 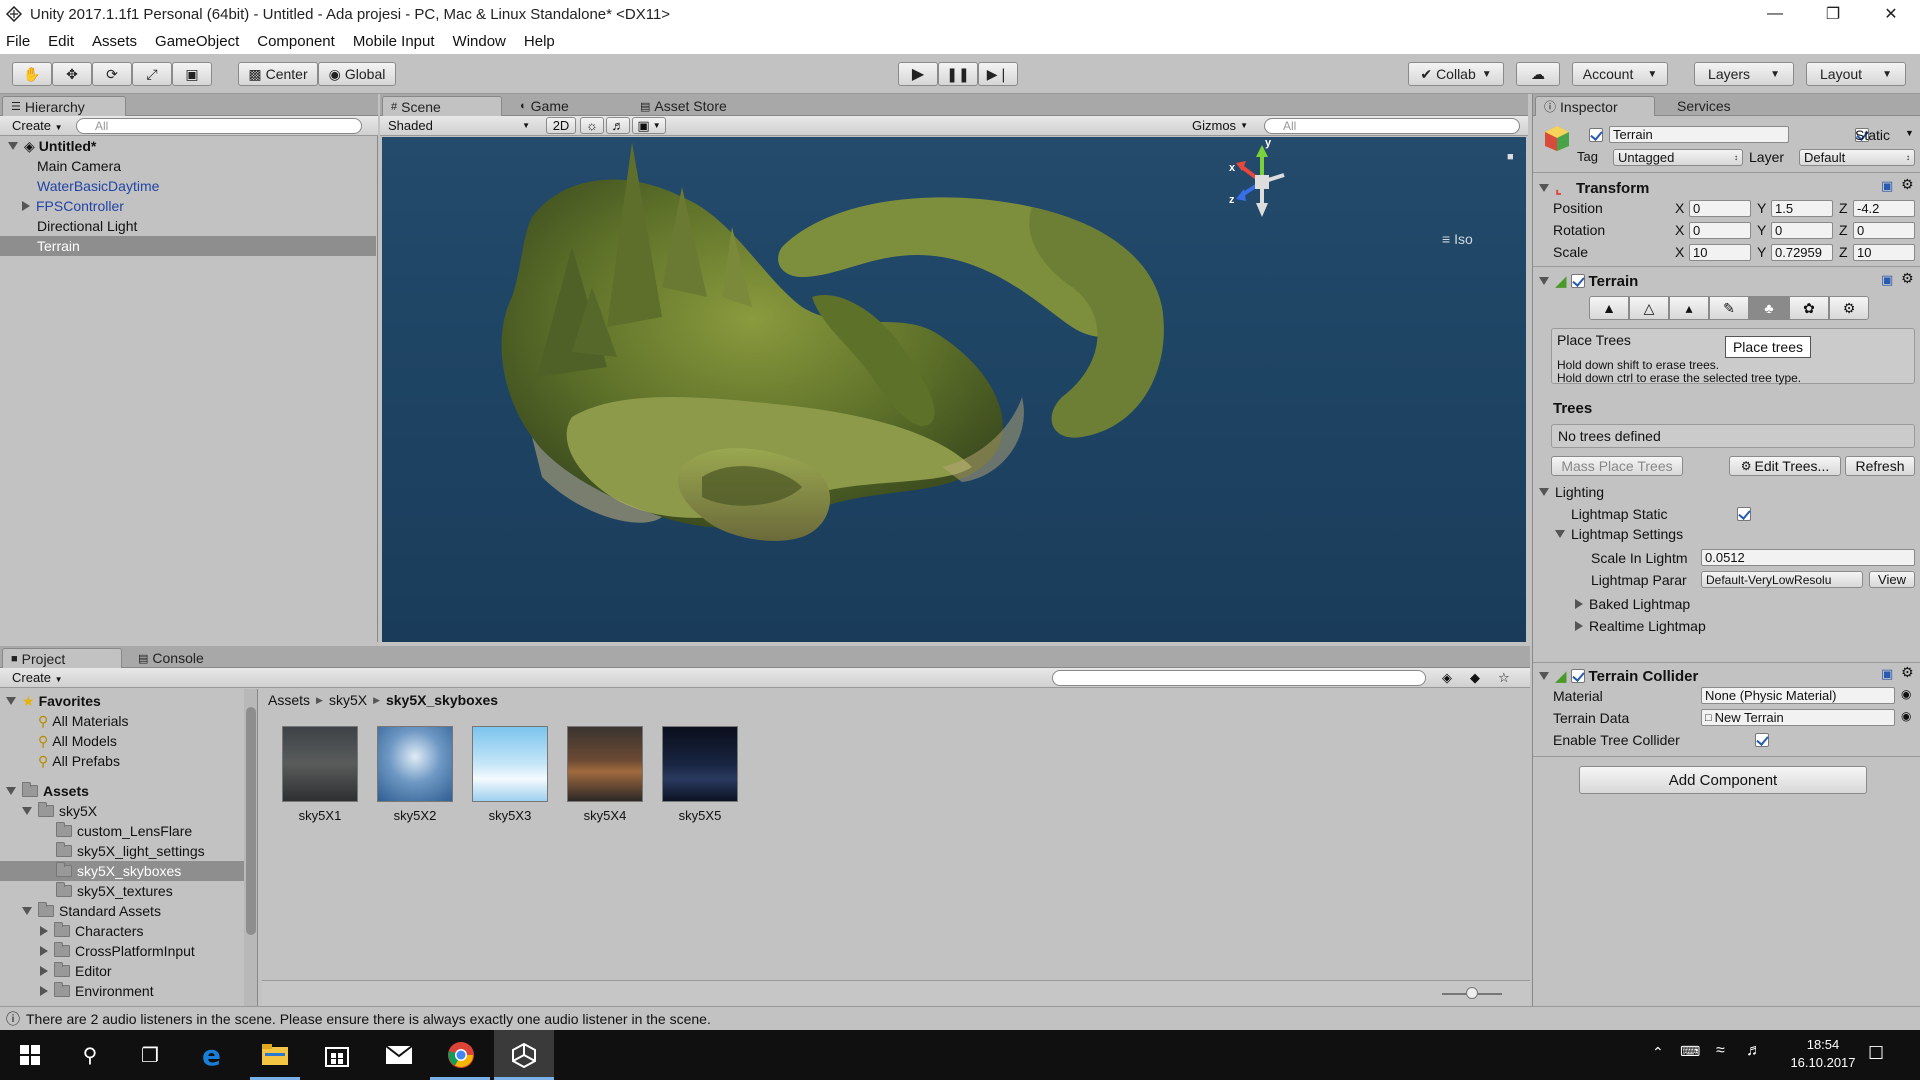 What do you see at coordinates (1754, 1051) in the screenshot?
I see `volume-icon: ♬` at bounding box center [1754, 1051].